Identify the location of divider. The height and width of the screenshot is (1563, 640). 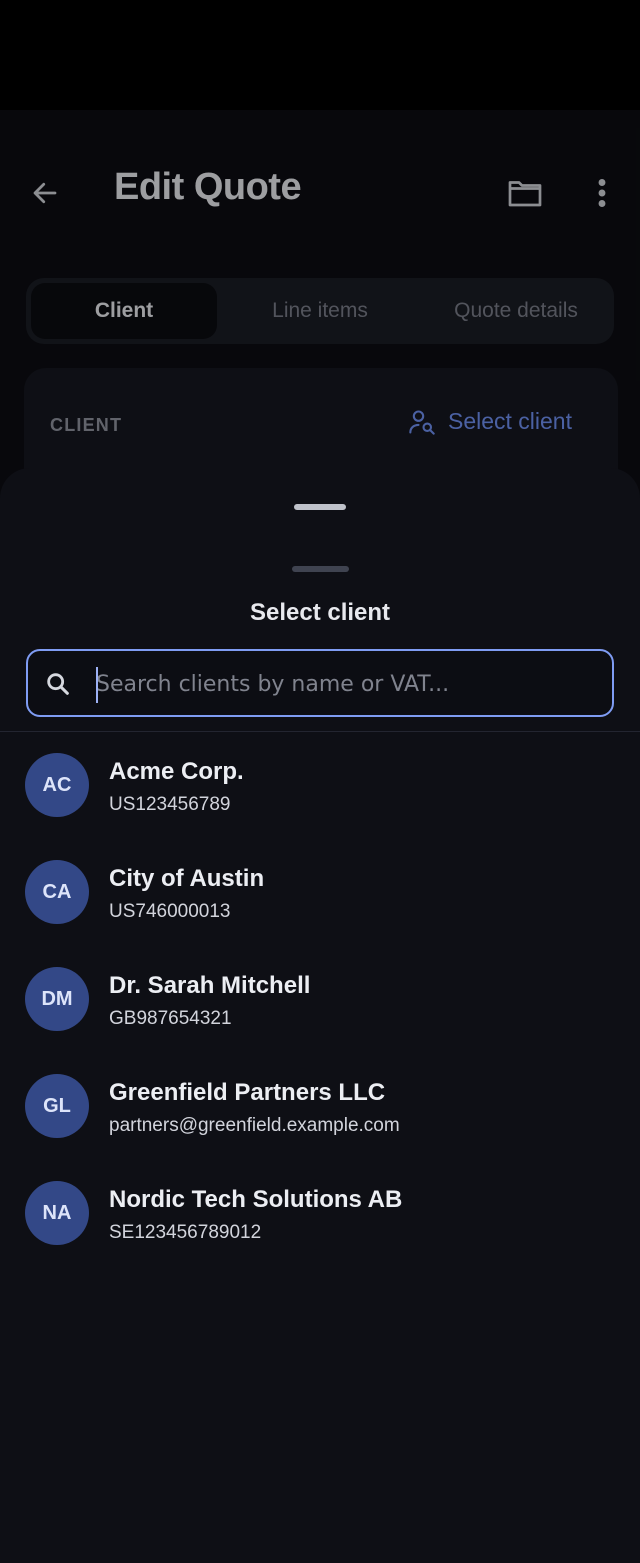
(320, 731).